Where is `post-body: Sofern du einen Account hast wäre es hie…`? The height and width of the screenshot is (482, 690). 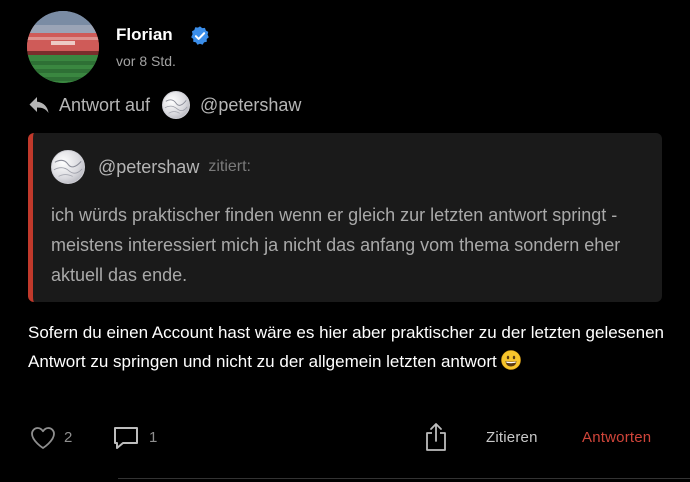
post-body: Sofern du einen Account hast wäre es hie… is located at coordinates (348, 347).